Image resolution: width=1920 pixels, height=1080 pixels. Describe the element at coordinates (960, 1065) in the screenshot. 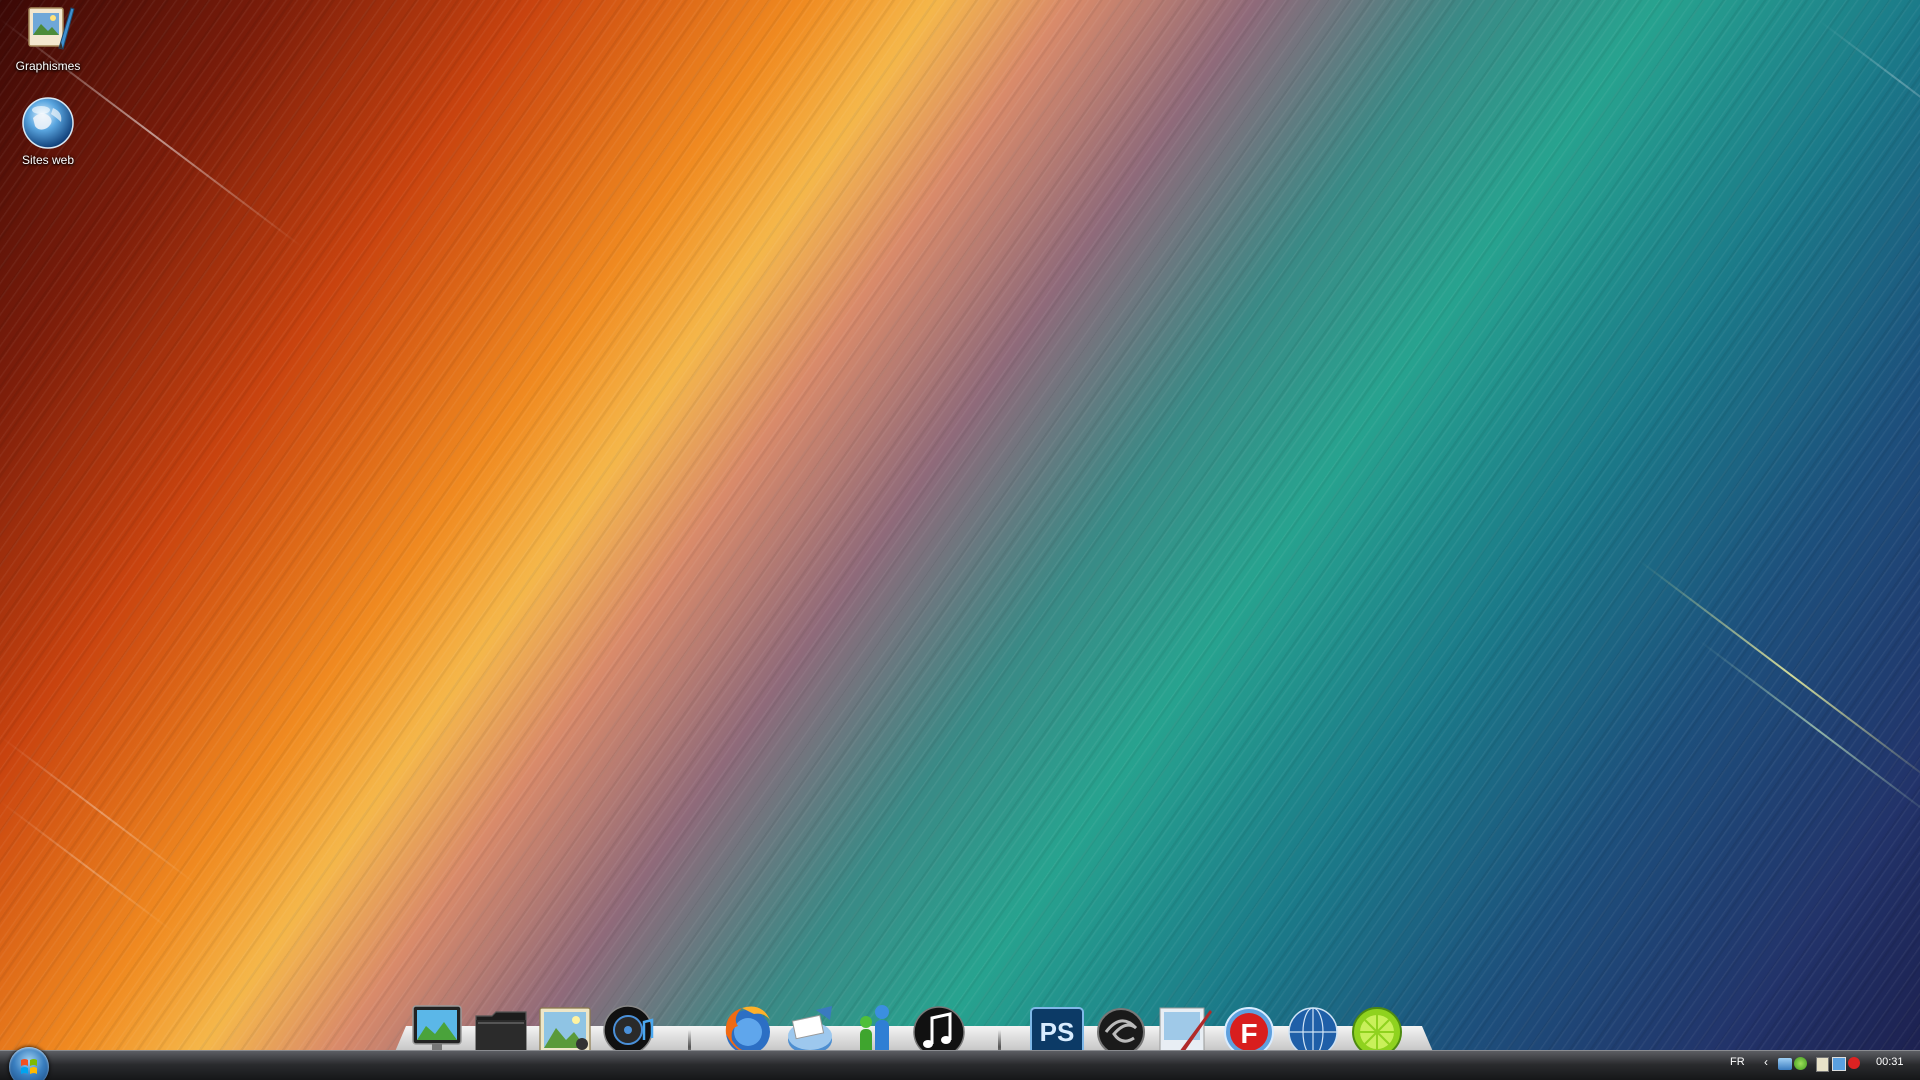

I see `taskbar` at that location.